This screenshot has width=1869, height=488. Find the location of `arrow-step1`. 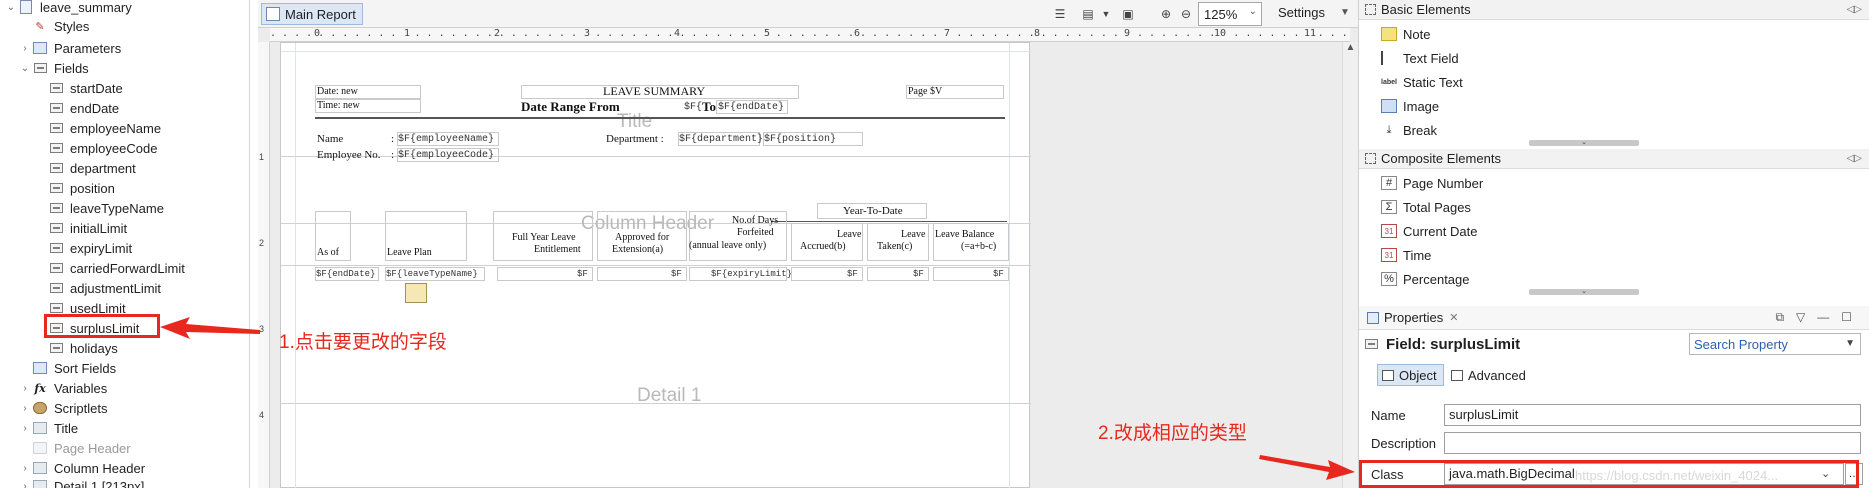

arrow-step1 is located at coordinates (210, 328).